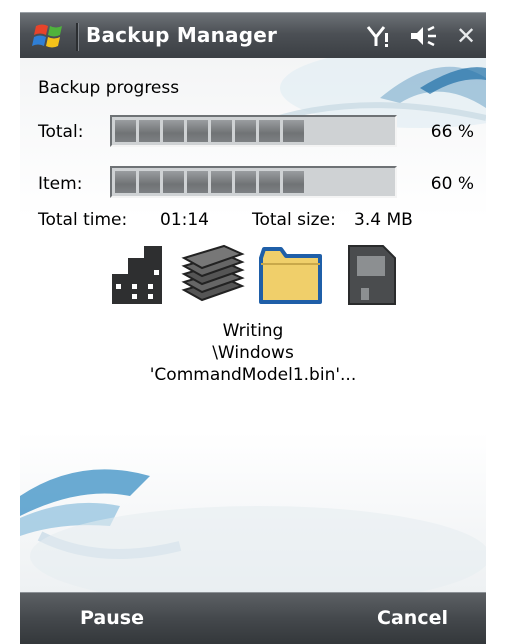 The image size is (506, 644). I want to click on total-time-value: 01:14, so click(184, 220).